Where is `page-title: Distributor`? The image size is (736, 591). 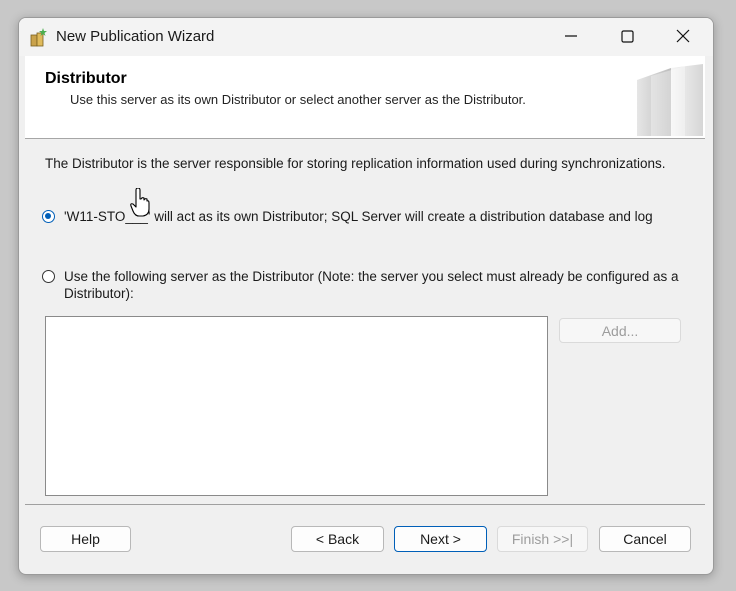
page-title: Distributor is located at coordinates (86, 78).